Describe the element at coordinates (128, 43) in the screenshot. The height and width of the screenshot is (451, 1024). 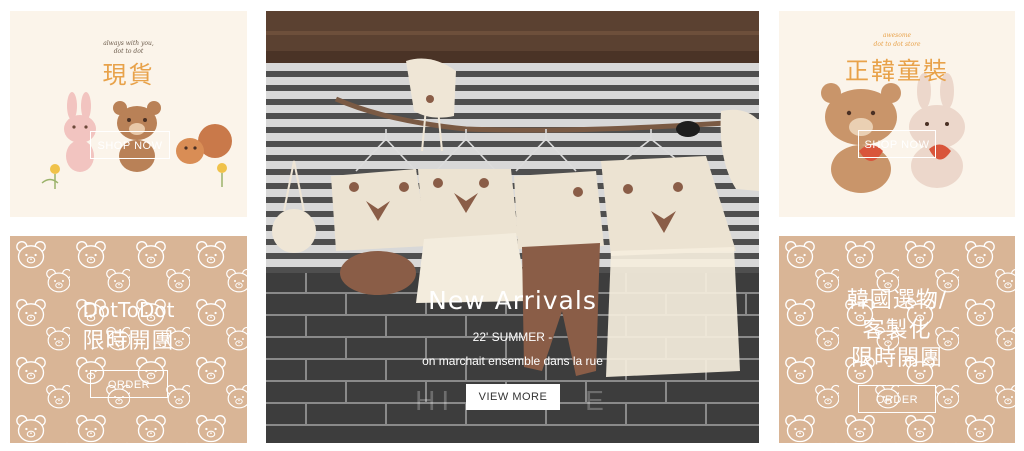
I see `tagline-line-1: always with you,` at that location.